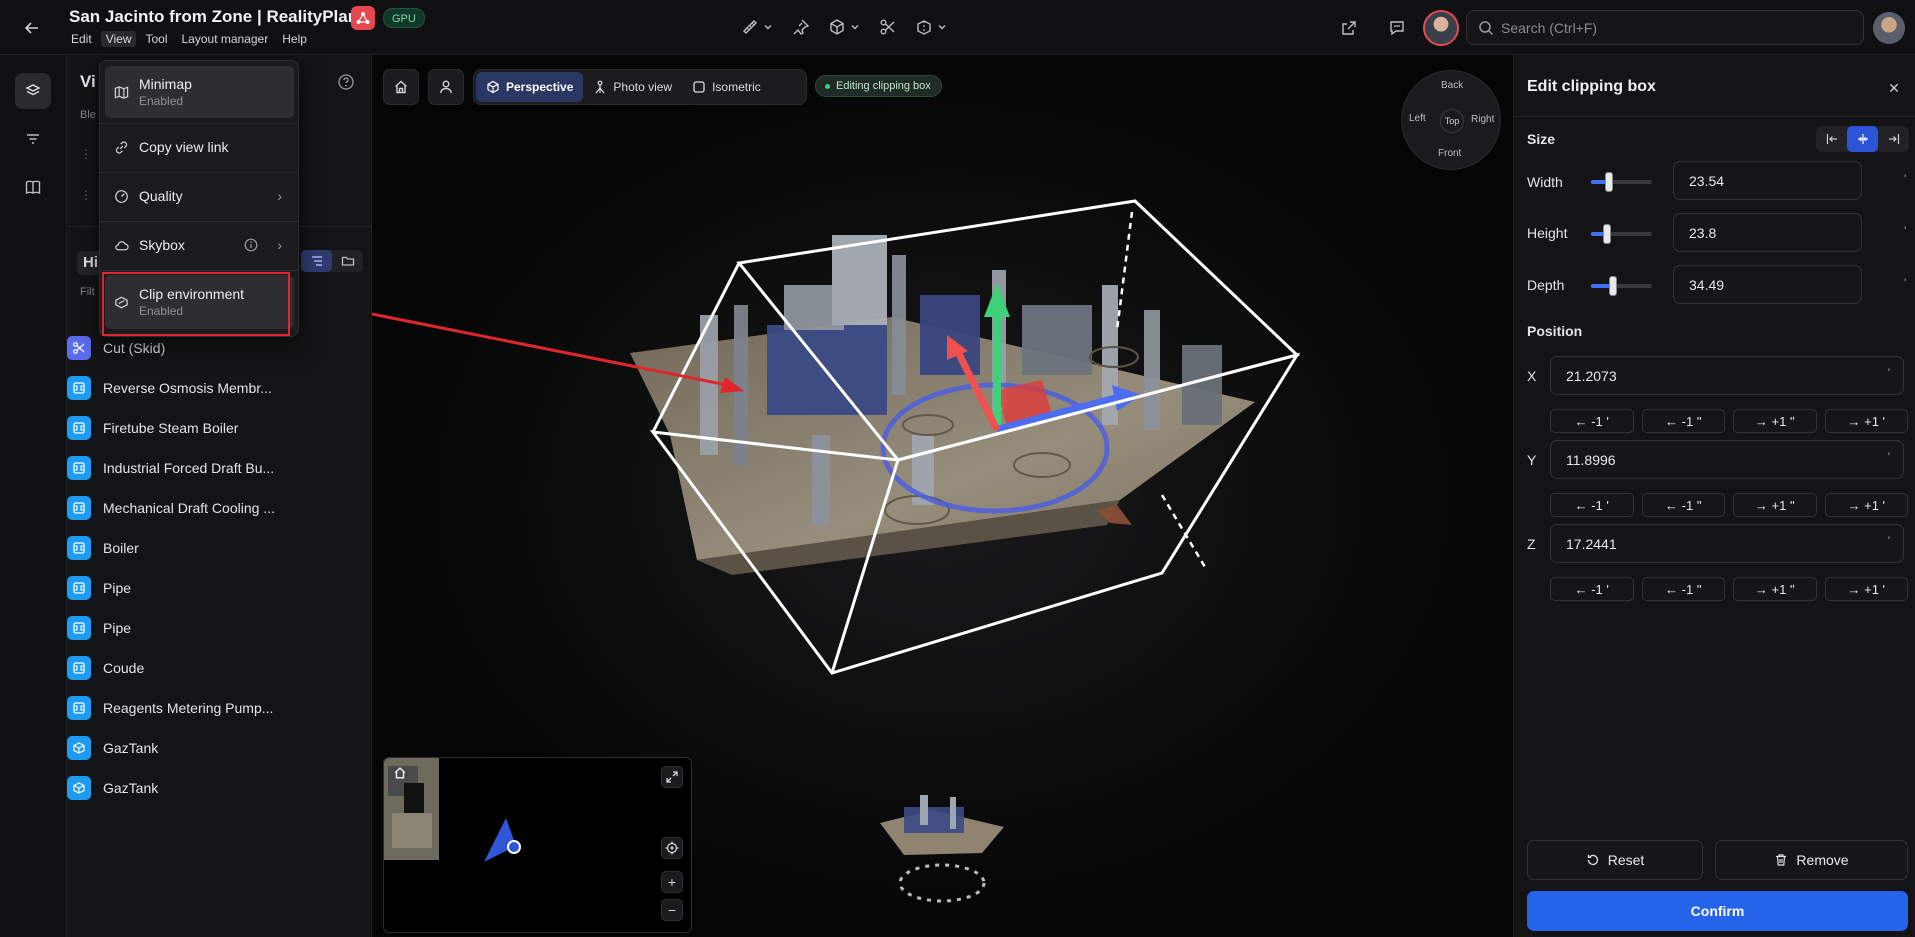  I want to click on menu-separator, so click(199, 270).